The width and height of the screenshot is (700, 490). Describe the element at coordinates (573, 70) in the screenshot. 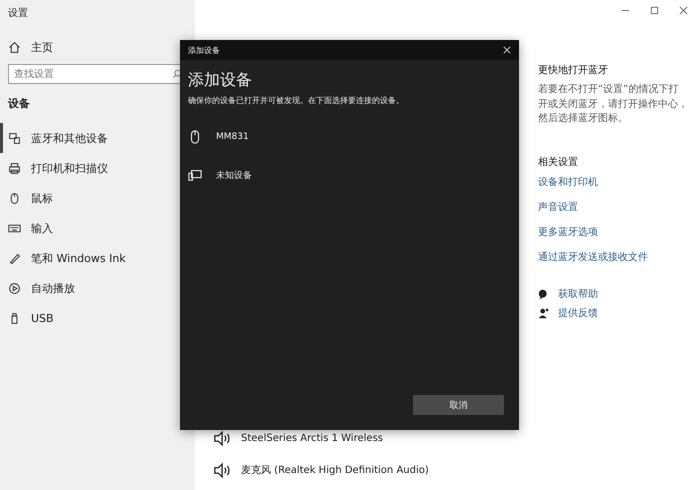

I see `tip-heading: 更快地打开蓝牙` at that location.